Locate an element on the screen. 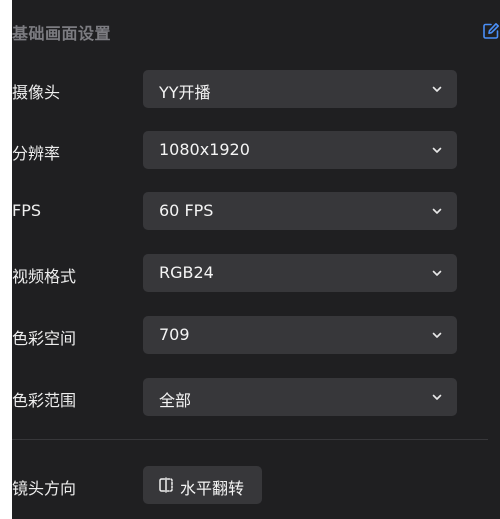  video-format-label: 视频格式 is located at coordinates (44, 276).